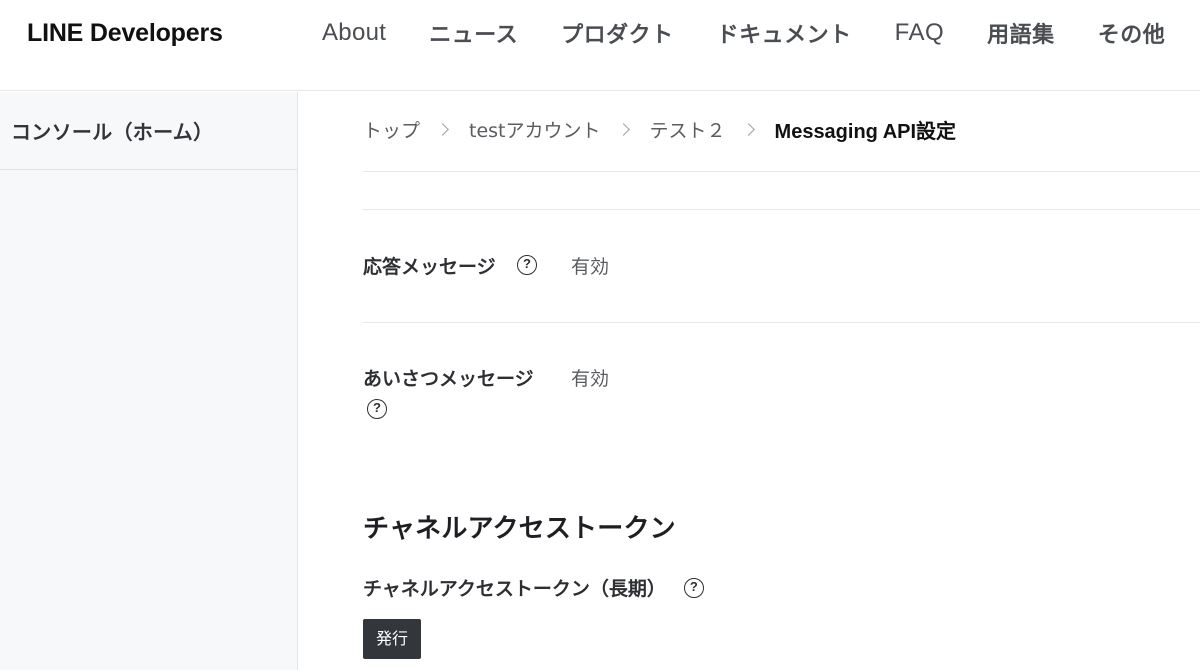 Image resolution: width=1200 pixels, height=670 pixels. What do you see at coordinates (354, 33) in the screenshot?
I see `nav-item-about: About` at bounding box center [354, 33].